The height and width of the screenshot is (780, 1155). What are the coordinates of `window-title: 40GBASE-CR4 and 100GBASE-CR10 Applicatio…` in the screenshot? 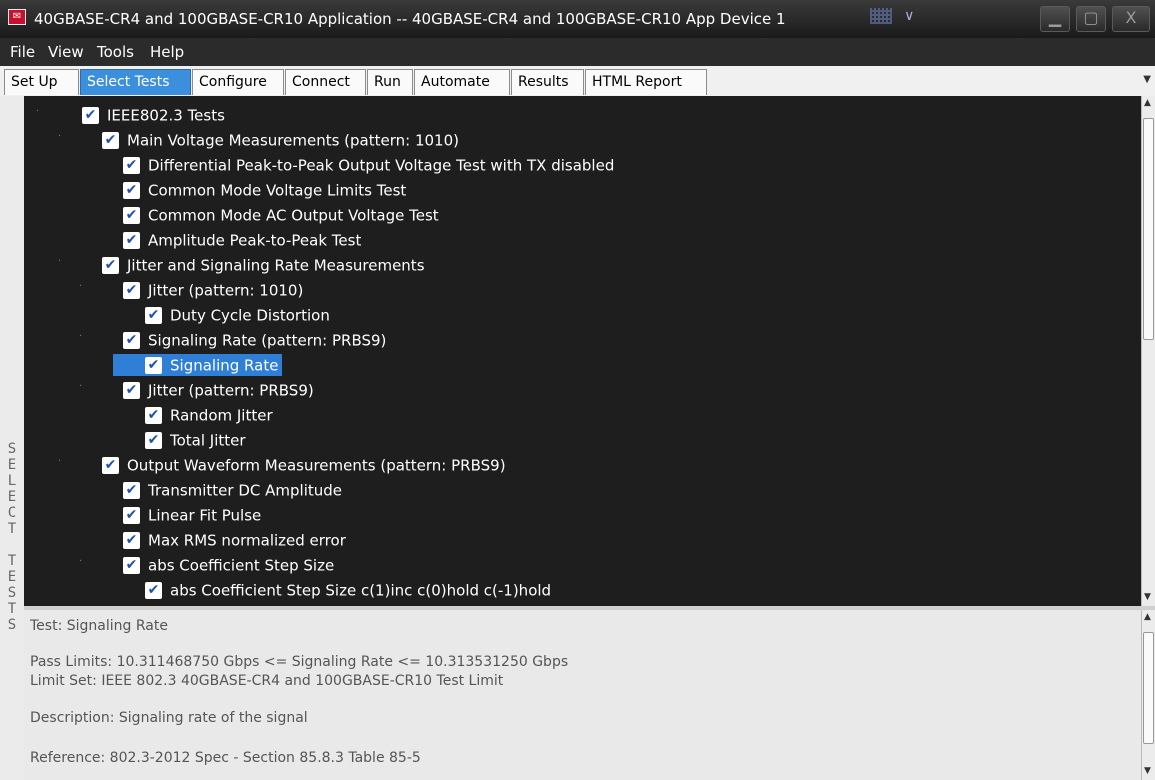 It's located at (410, 19).